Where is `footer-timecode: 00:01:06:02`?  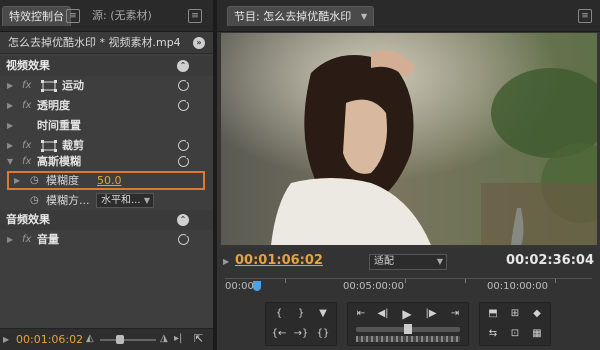
footer-timecode: 00:01:06:02 is located at coordinates (49, 339).